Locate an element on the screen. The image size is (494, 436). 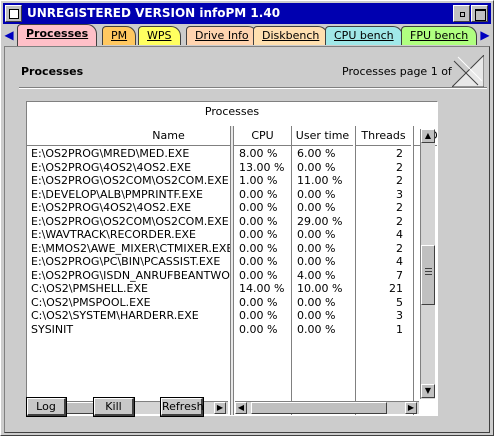
tab-processes: Processes is located at coordinates (57, 35).